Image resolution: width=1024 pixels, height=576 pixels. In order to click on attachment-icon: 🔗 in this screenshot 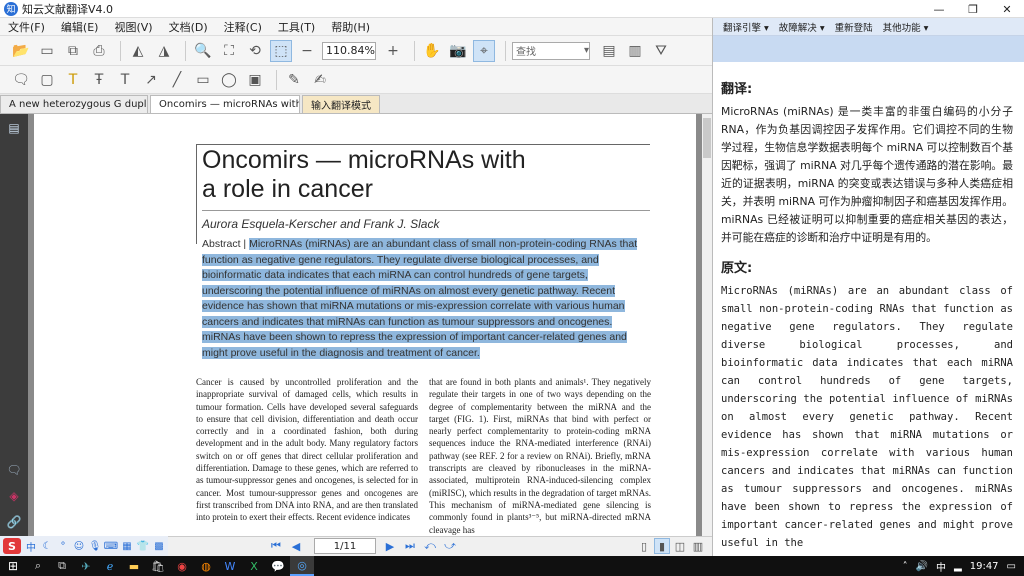, I will do `click(14, 522)`.